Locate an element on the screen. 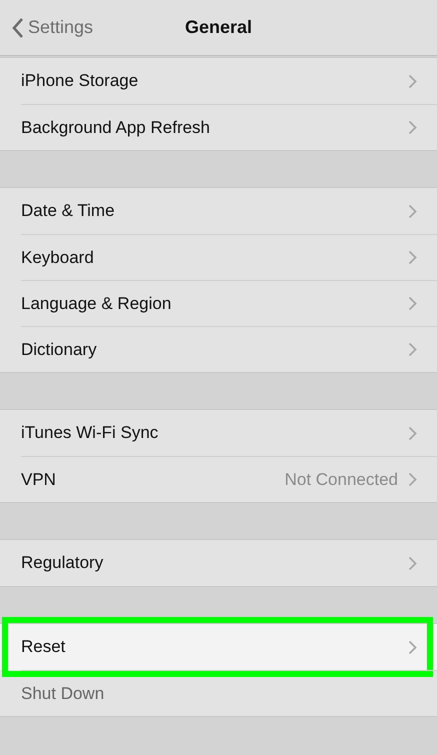 The image size is (437, 755). row-label: iPhone Storage is located at coordinates (80, 81).